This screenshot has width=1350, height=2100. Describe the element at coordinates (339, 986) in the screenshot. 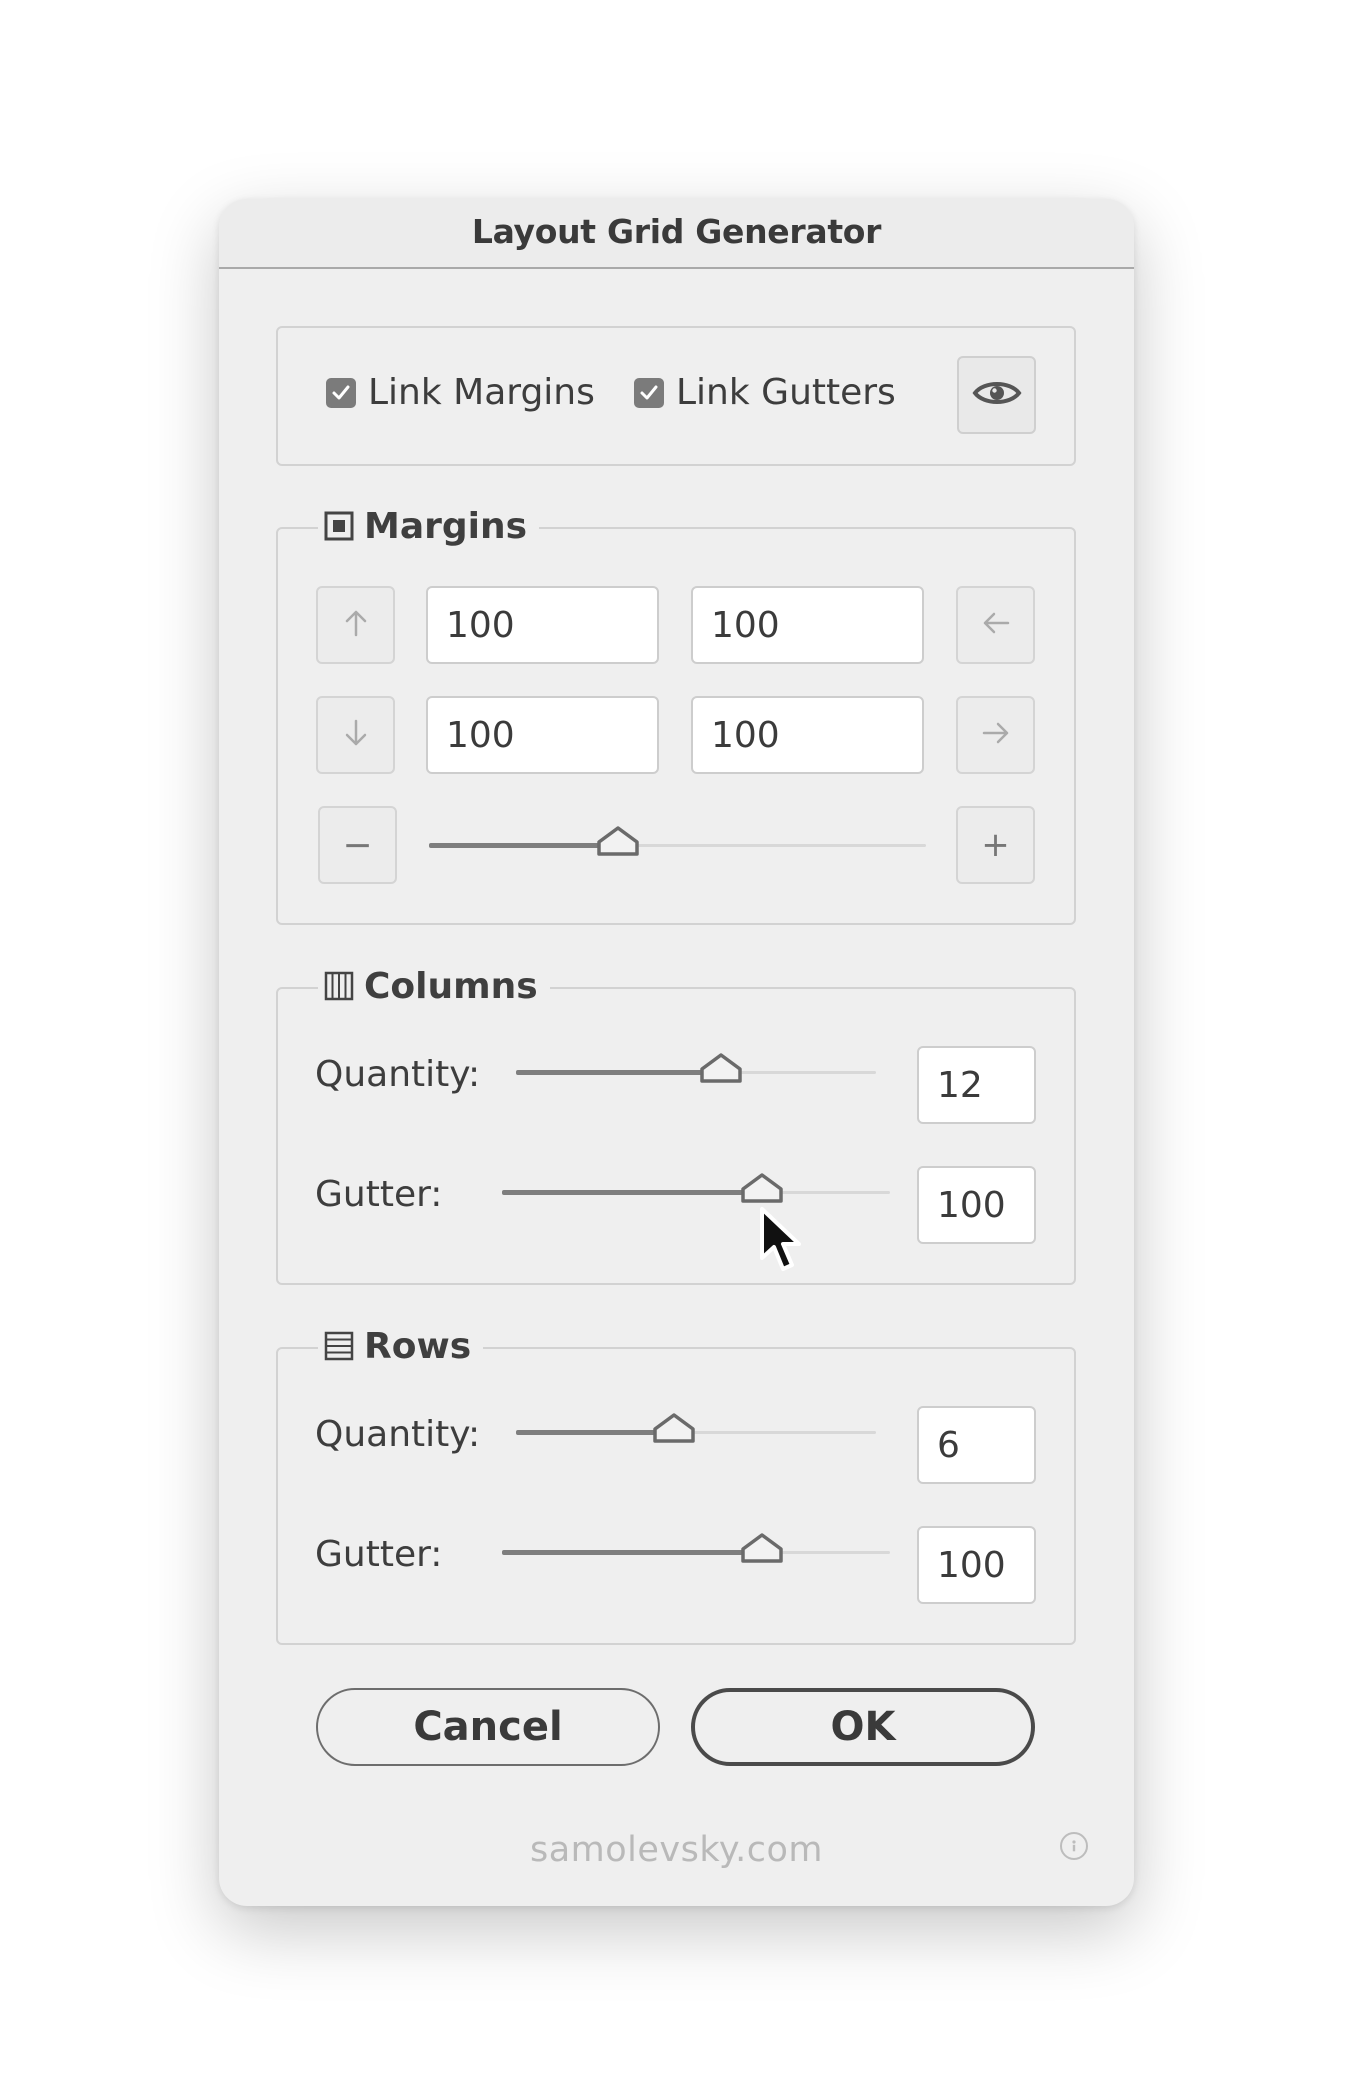

I see `columns-icon` at that location.